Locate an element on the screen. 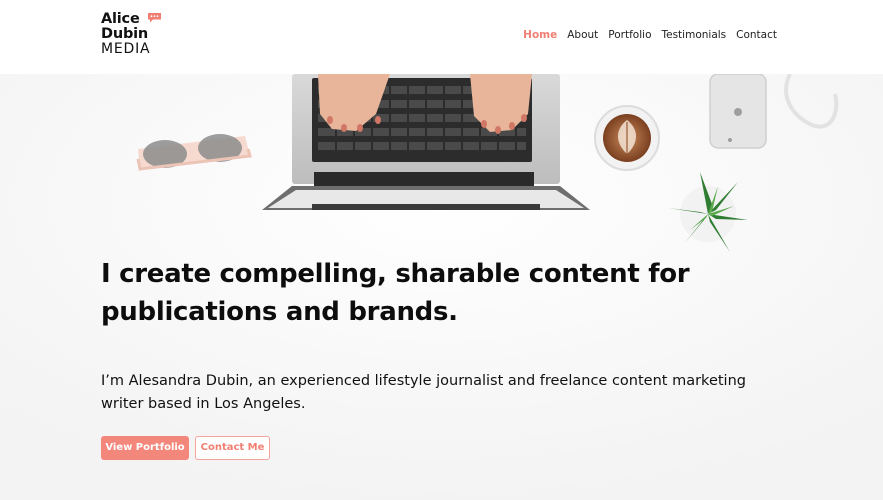 This screenshot has height=500, width=883. nav-home: Home is located at coordinates (540, 35).